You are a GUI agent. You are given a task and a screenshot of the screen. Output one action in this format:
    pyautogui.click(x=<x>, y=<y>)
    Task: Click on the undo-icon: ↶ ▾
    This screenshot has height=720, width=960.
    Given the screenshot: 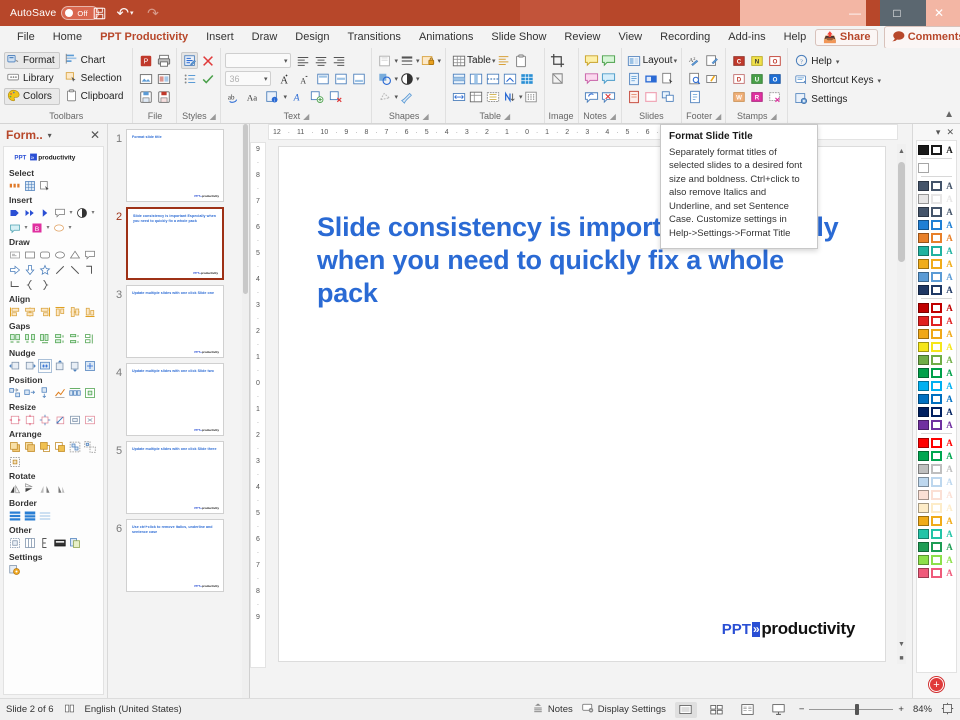 What is the action you would take?
    pyautogui.click(x=125, y=13)
    